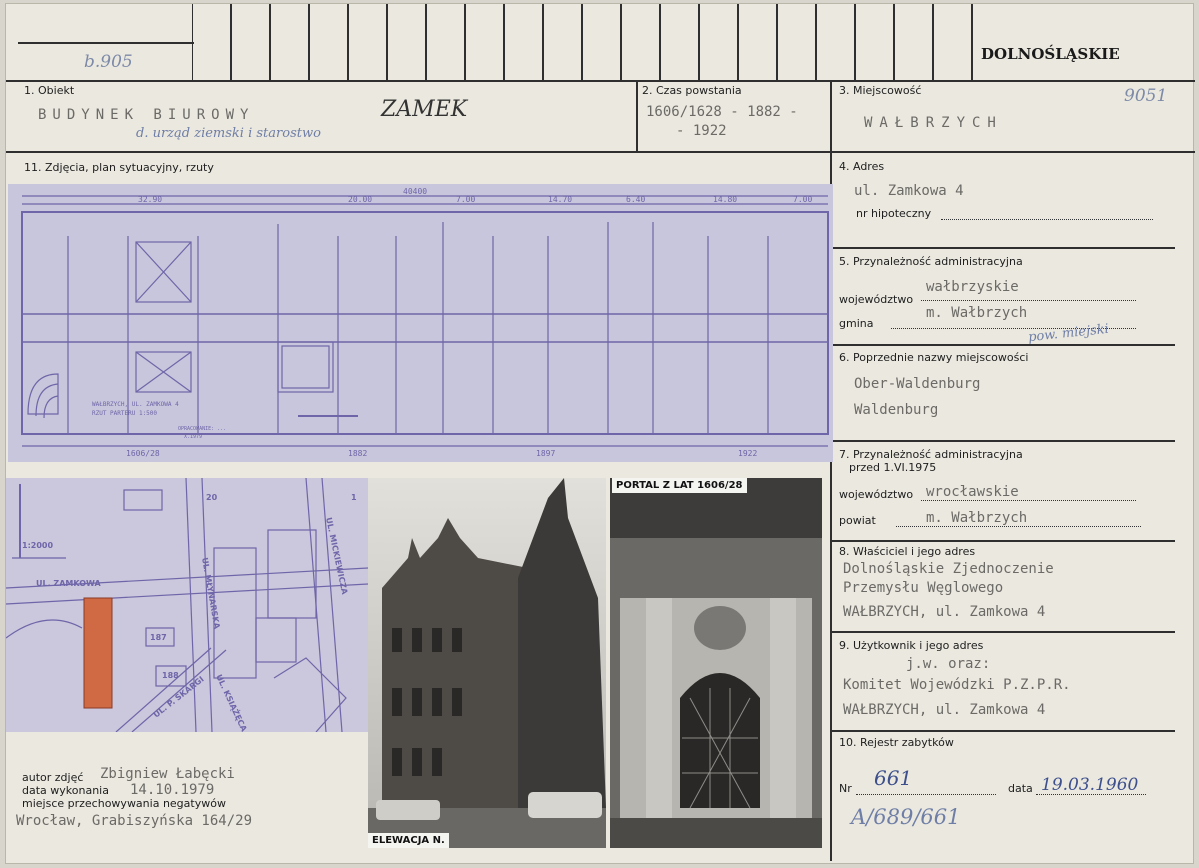 The image size is (1199, 868). I want to click on map-scale: 1:2000, so click(37, 545).